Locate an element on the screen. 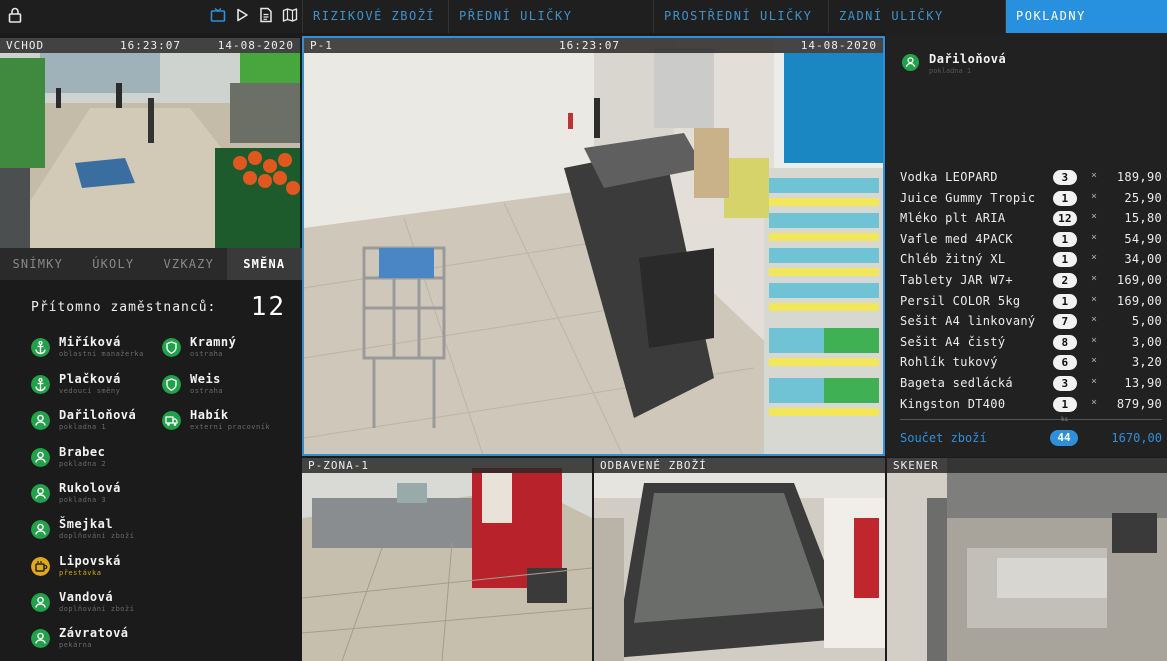 This screenshot has height=661, width=1167. map-icon is located at coordinates (290, 15).